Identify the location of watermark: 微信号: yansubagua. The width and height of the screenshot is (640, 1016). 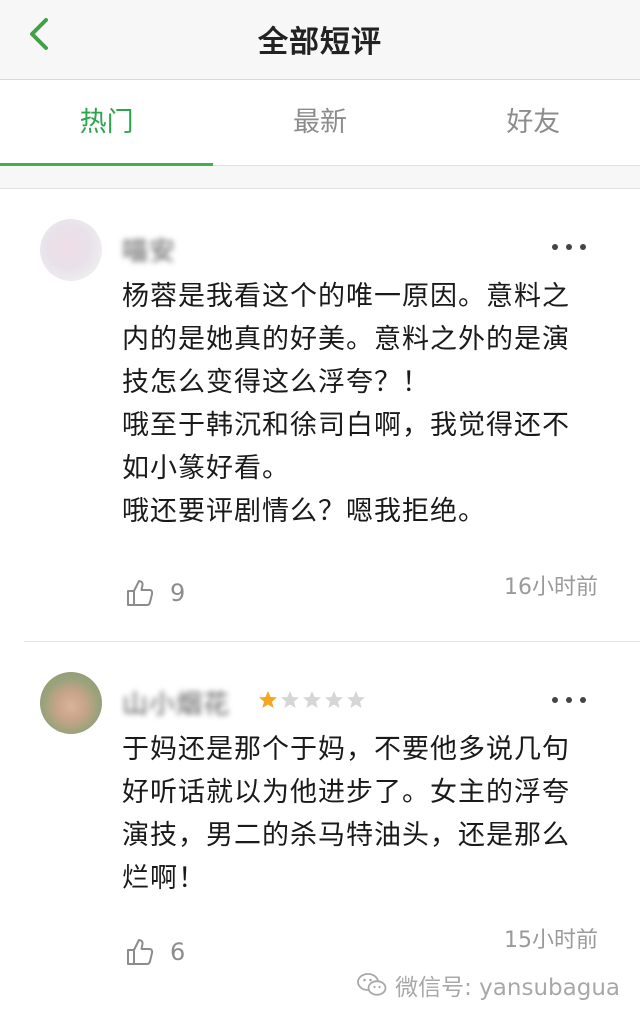
(488, 985).